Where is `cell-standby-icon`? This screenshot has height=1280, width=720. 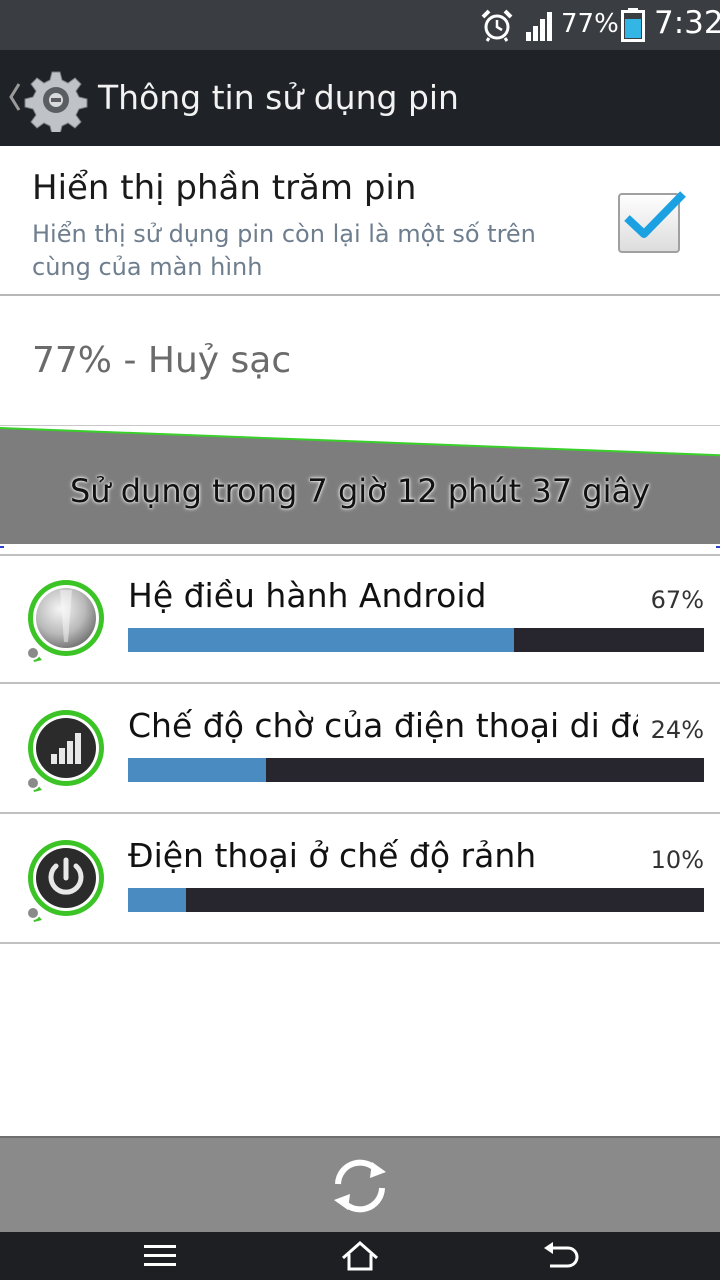 cell-standby-icon is located at coordinates (65, 751).